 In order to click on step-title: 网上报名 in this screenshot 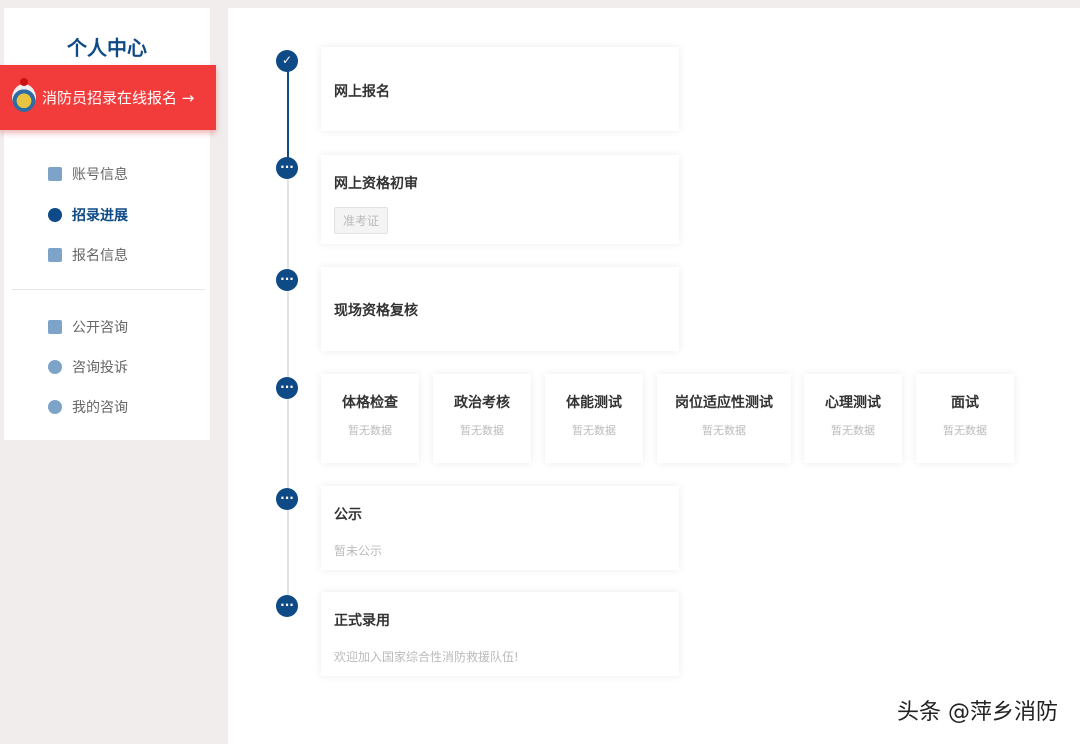, I will do `click(362, 92)`.